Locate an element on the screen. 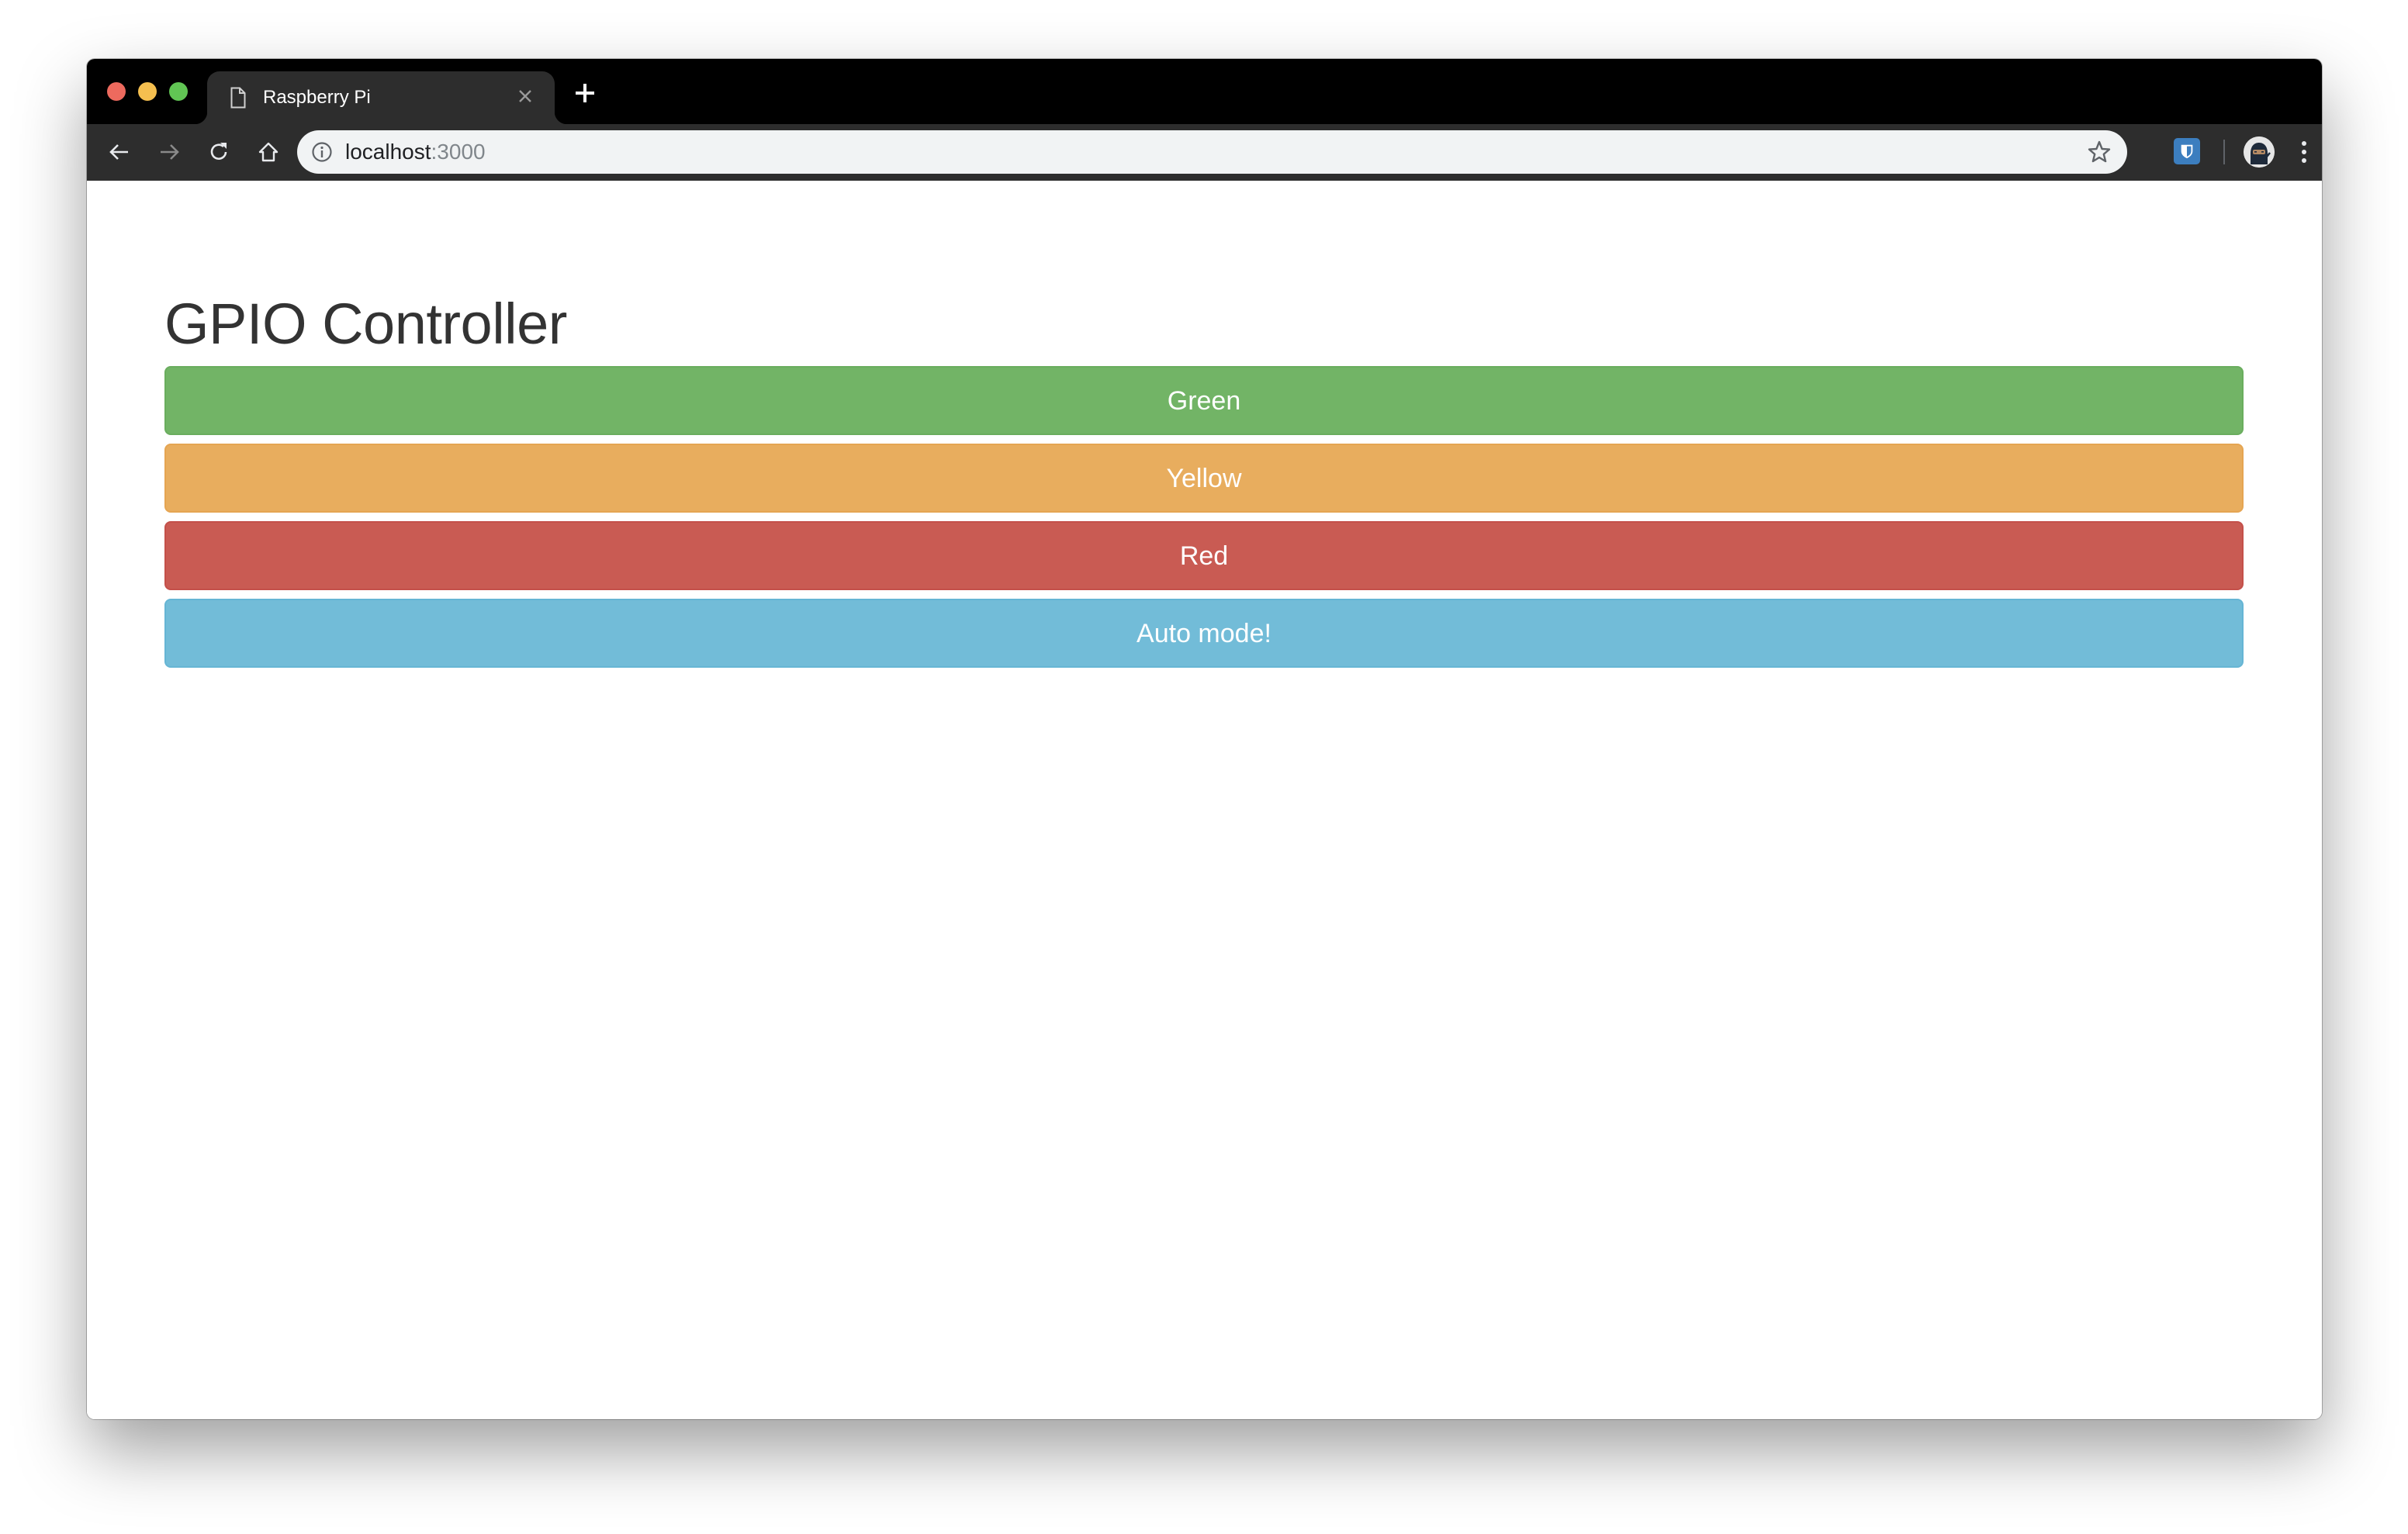 Image resolution: width=2408 pixels, height=1534 pixels. red-led-button: Red is located at coordinates (1204, 555).